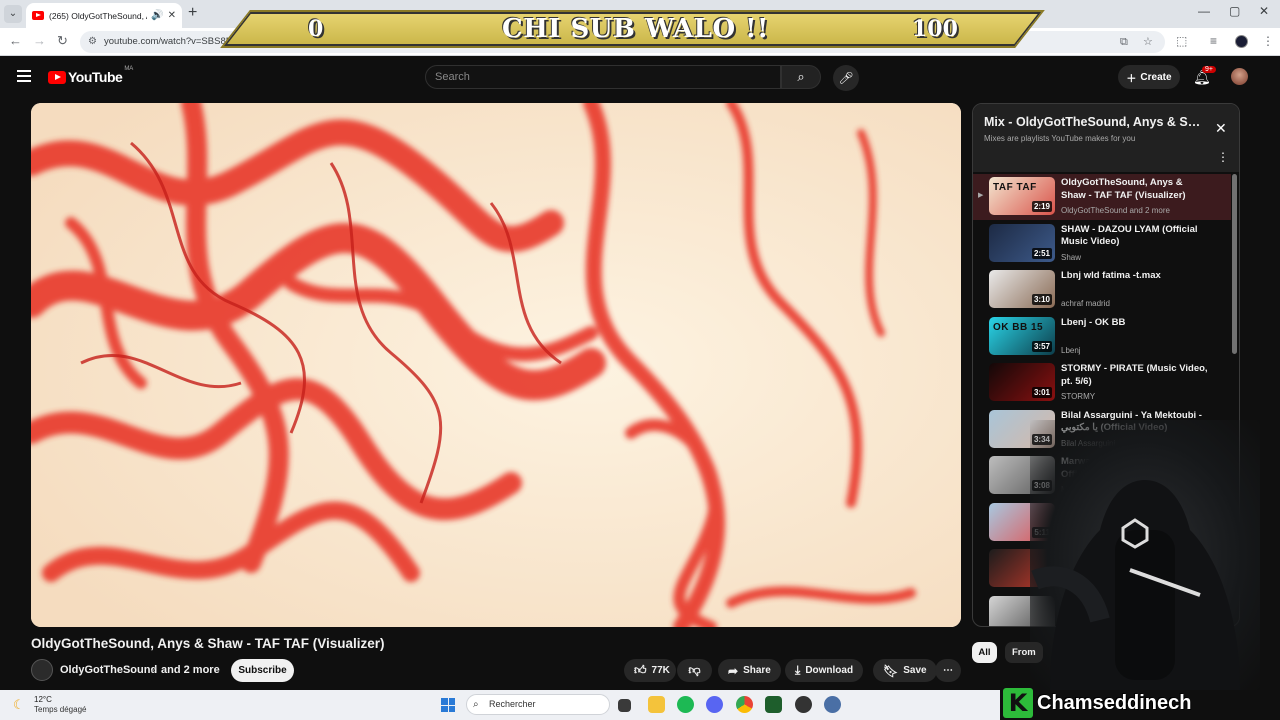 The image size is (1280, 720). Describe the element at coordinates (1204, 11) in the screenshot. I see `minimize-icon: —` at that location.